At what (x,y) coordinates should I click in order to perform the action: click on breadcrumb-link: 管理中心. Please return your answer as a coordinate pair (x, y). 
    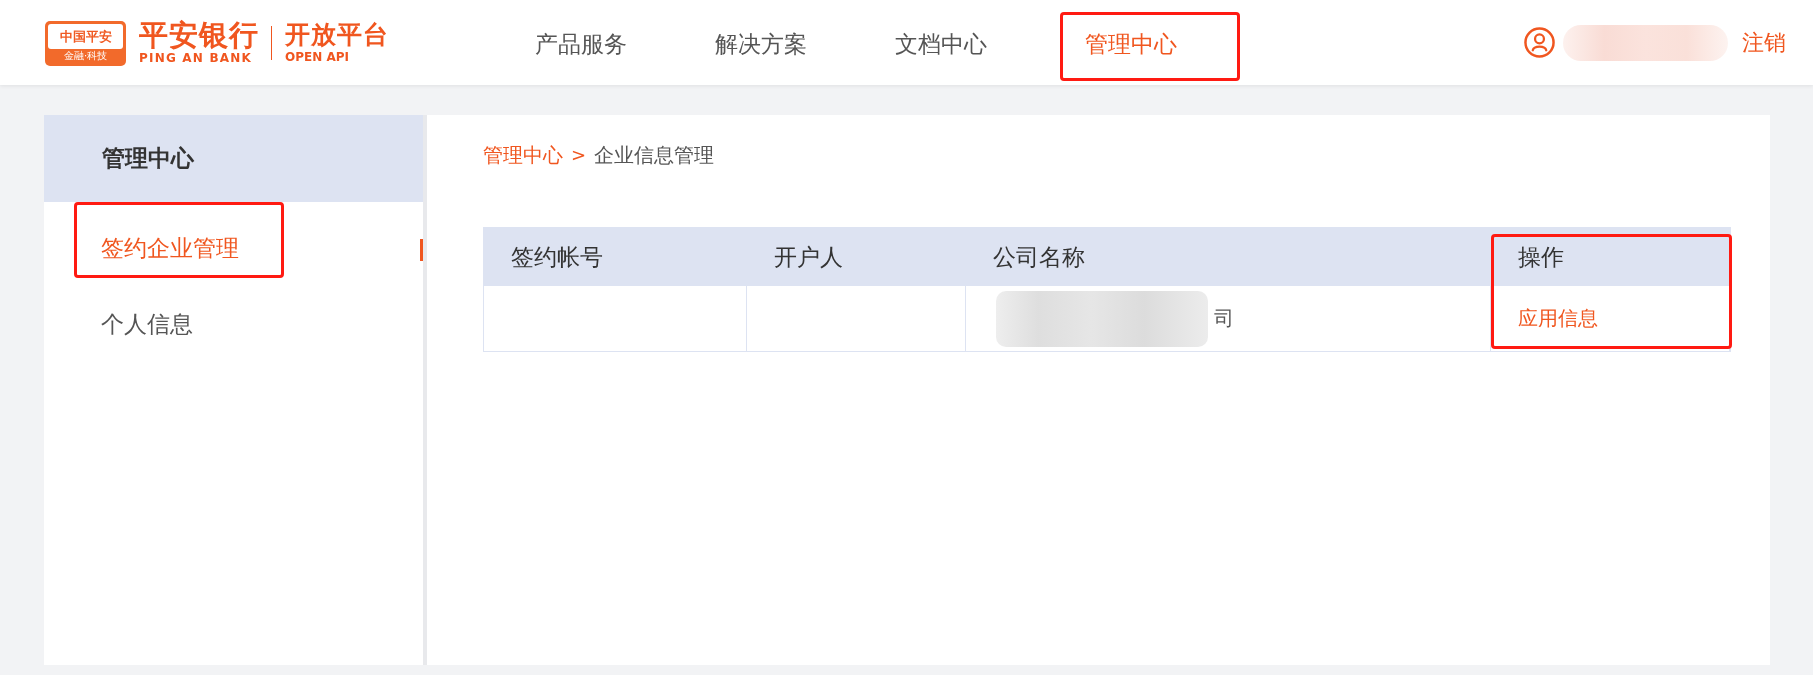
    Looking at the image, I should click on (523, 155).